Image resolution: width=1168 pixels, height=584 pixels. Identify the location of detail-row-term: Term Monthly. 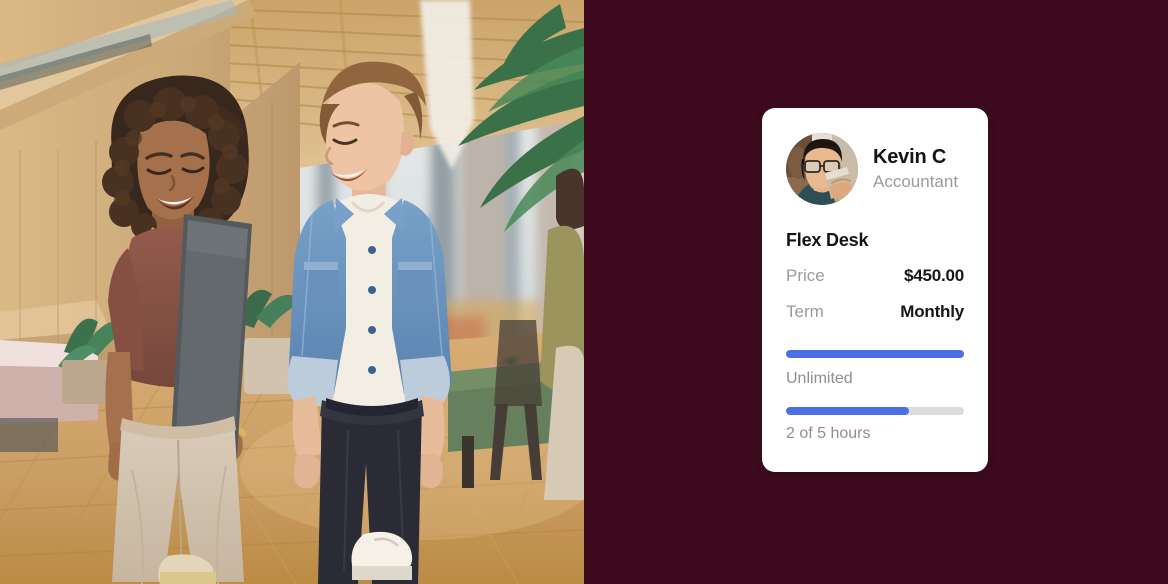
(875, 320).